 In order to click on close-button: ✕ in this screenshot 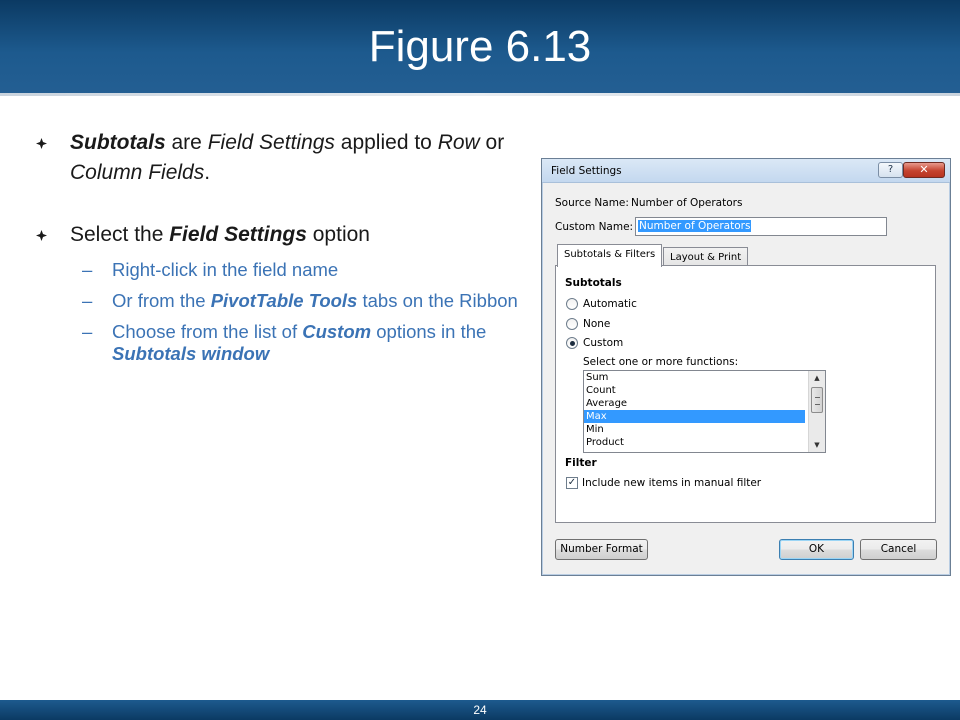, I will do `click(924, 170)`.